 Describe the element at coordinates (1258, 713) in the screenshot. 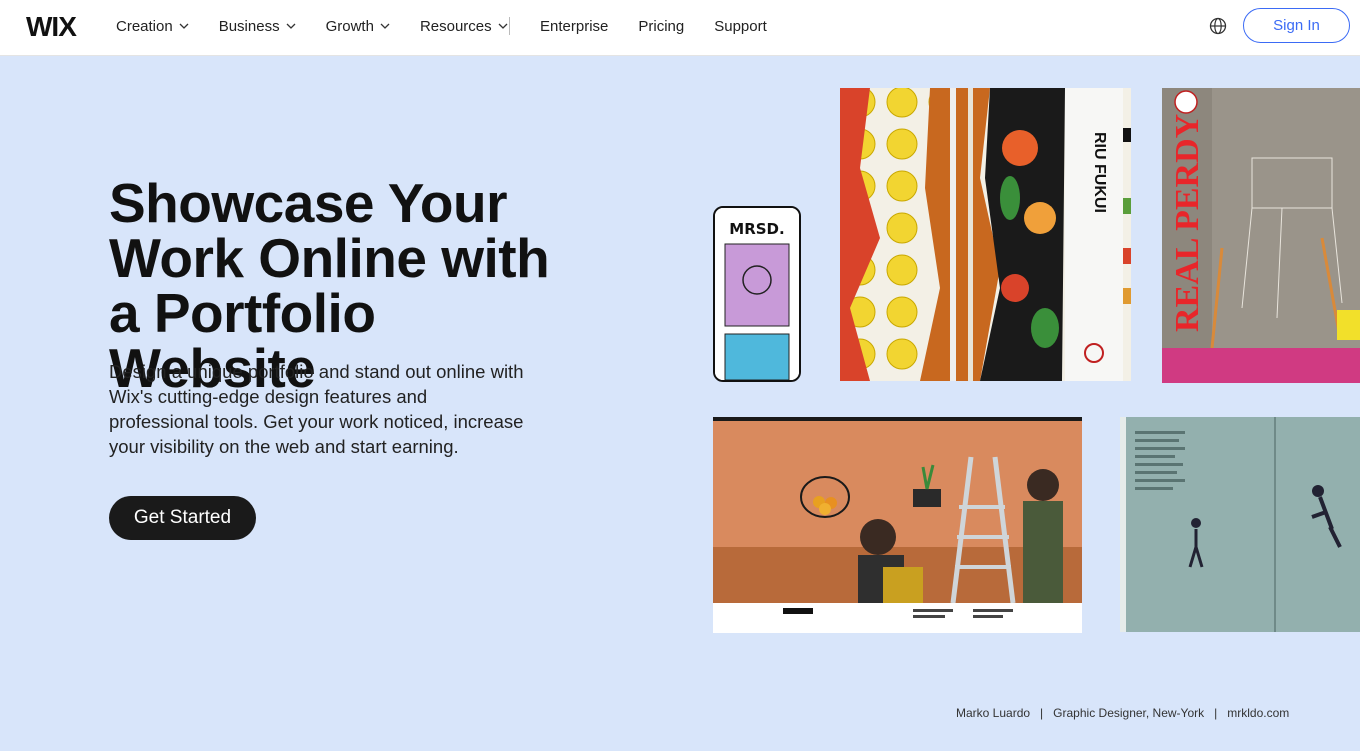

I see `credit-site-link: mrkldo.com` at that location.